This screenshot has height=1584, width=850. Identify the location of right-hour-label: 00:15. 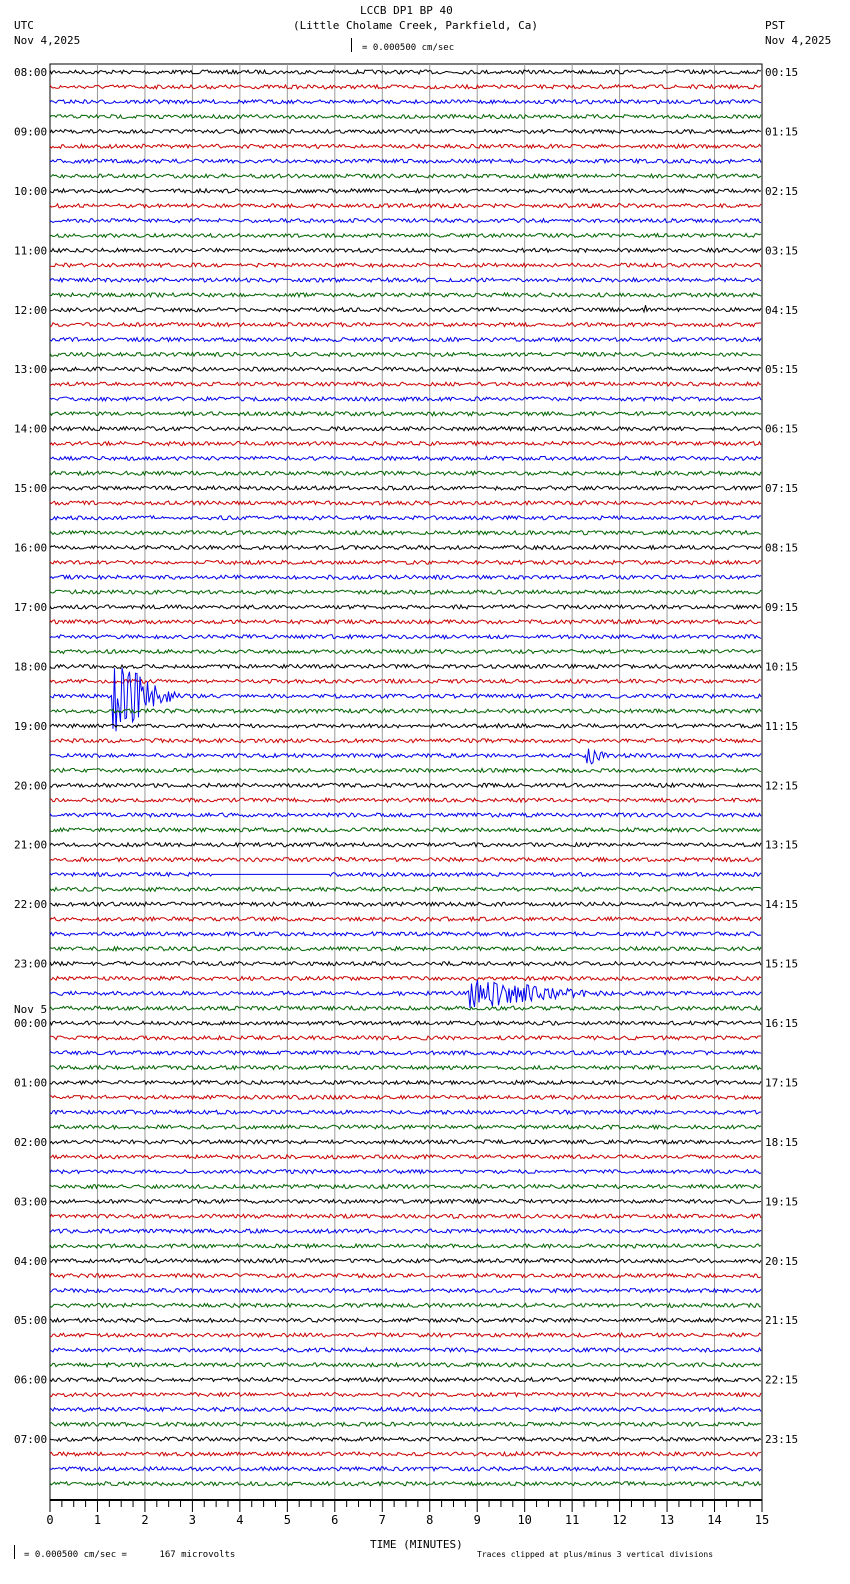
(781, 72).